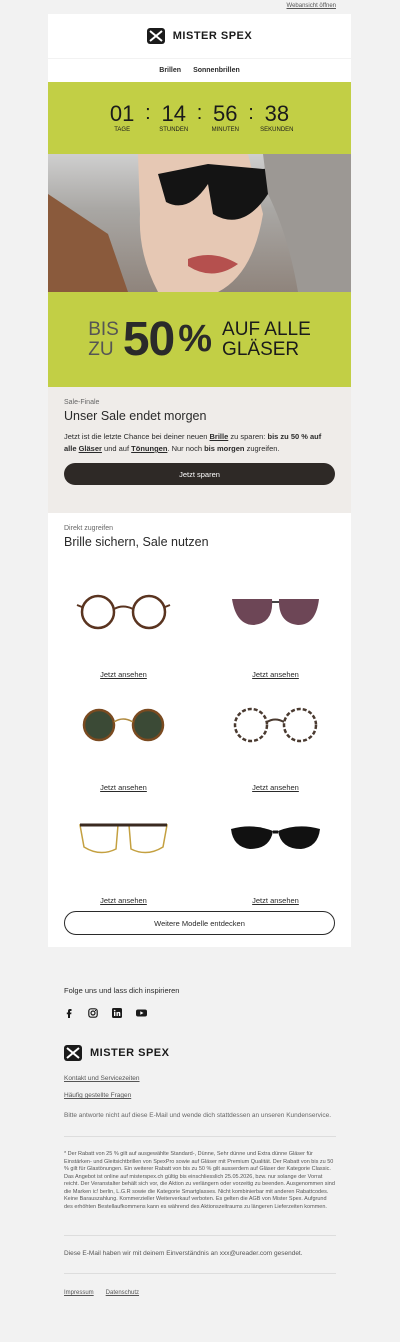 This screenshot has height=1342, width=400. What do you see at coordinates (275, 612) in the screenshot?
I see `purple-sunglasses-image` at bounding box center [275, 612].